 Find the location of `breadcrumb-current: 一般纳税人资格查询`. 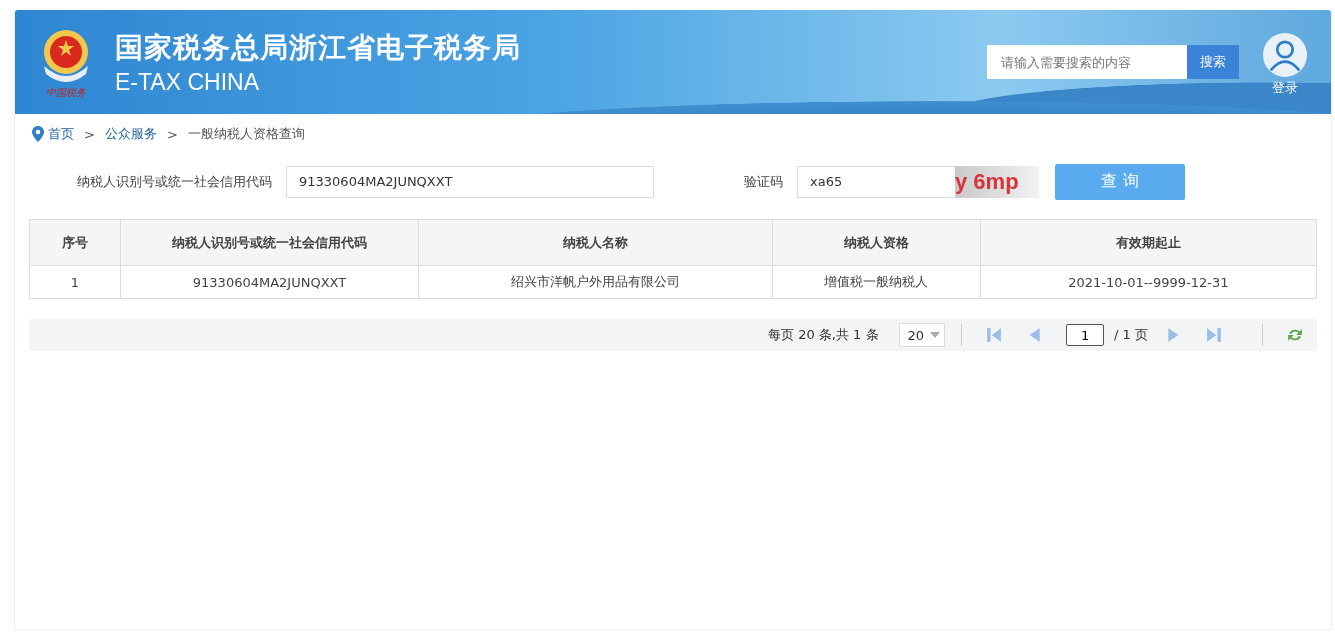

breadcrumb-current: 一般纳税人资格查询 is located at coordinates (246, 134).